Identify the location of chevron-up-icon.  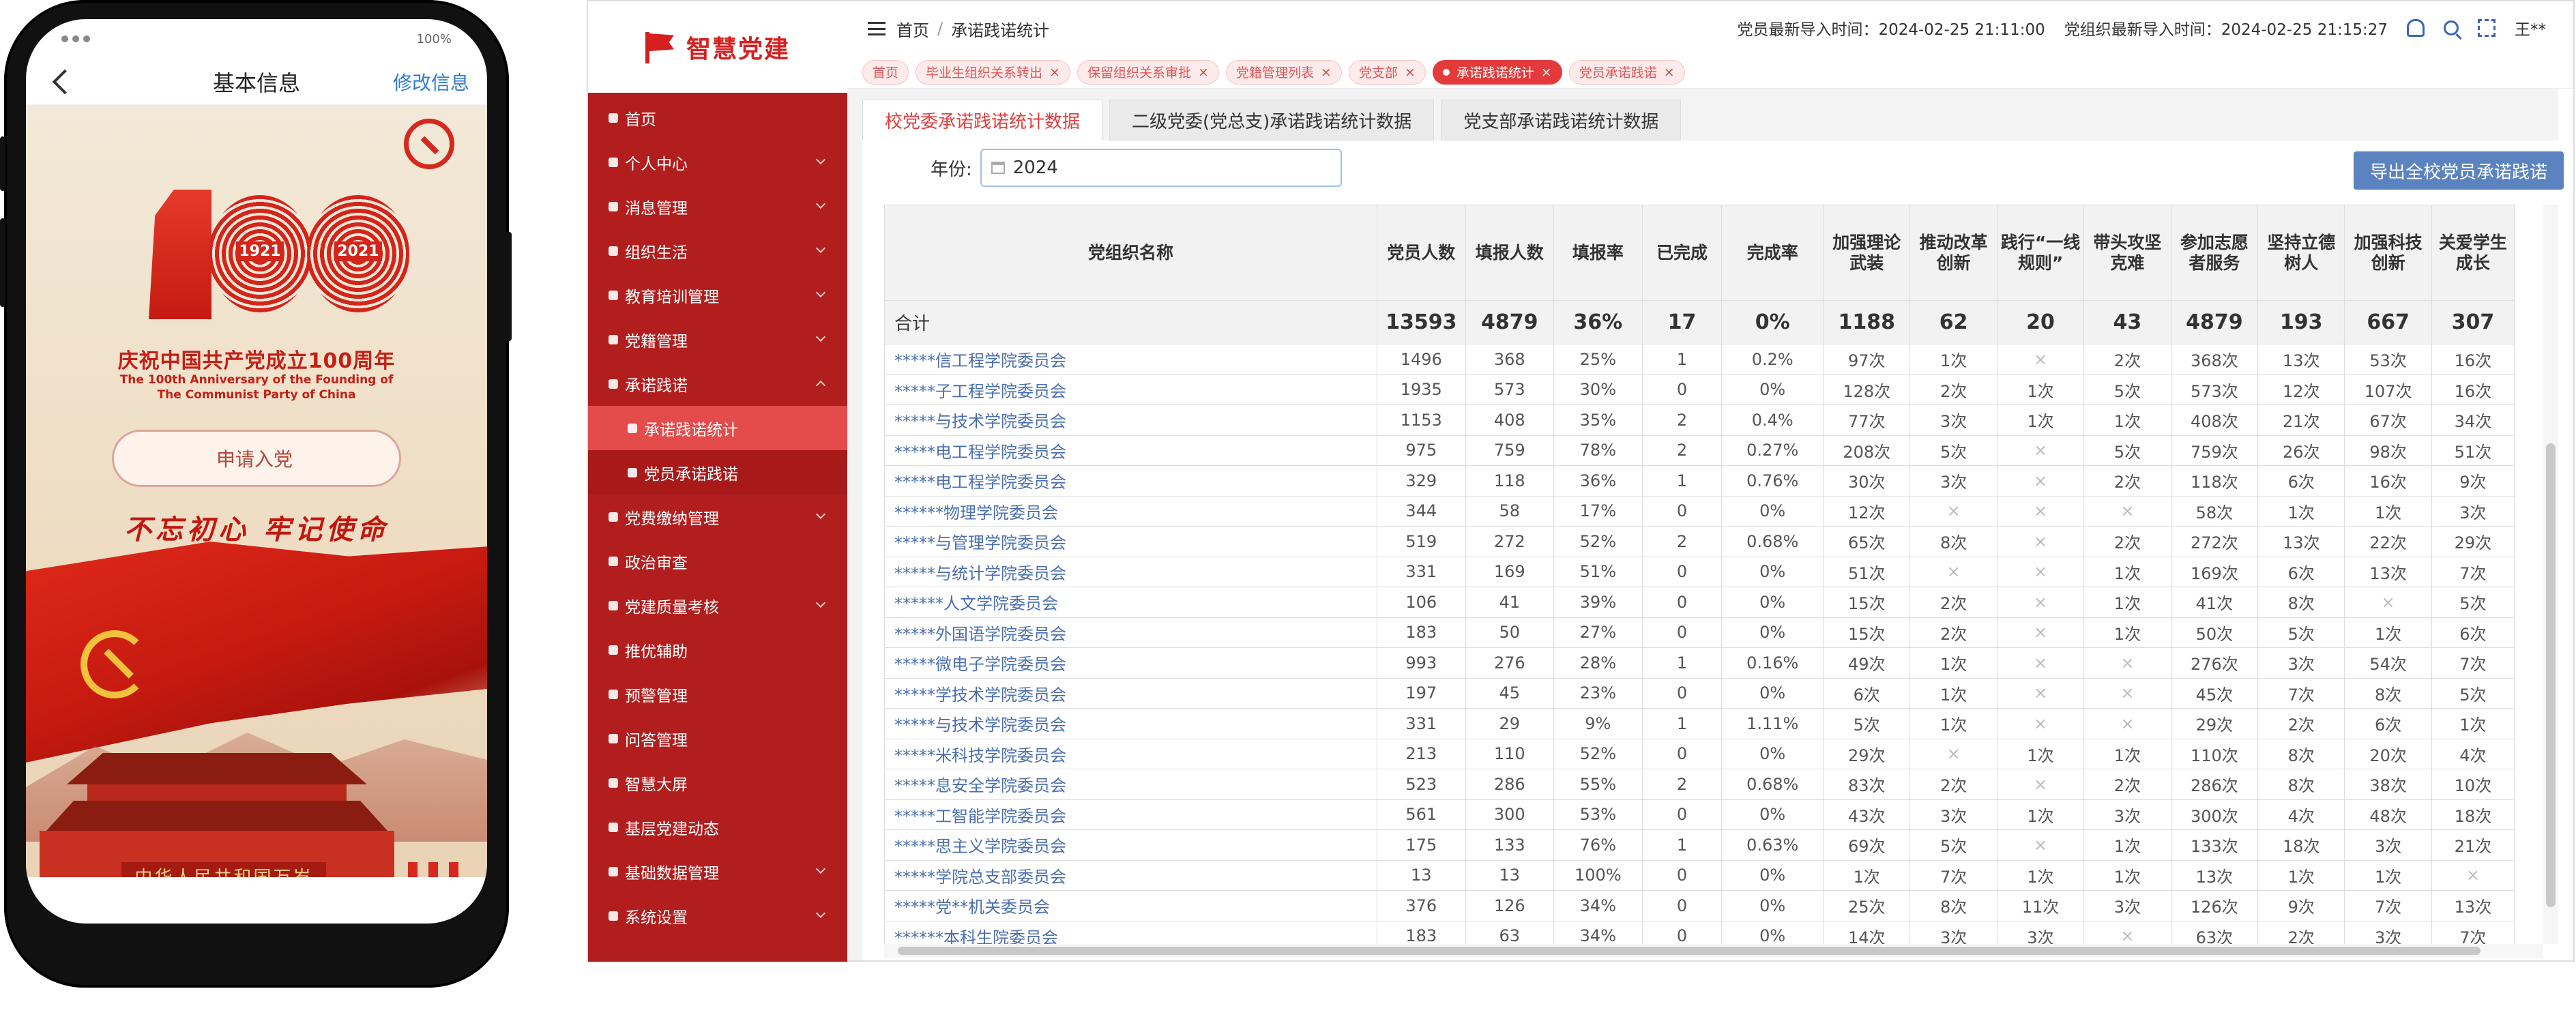
(820, 385).